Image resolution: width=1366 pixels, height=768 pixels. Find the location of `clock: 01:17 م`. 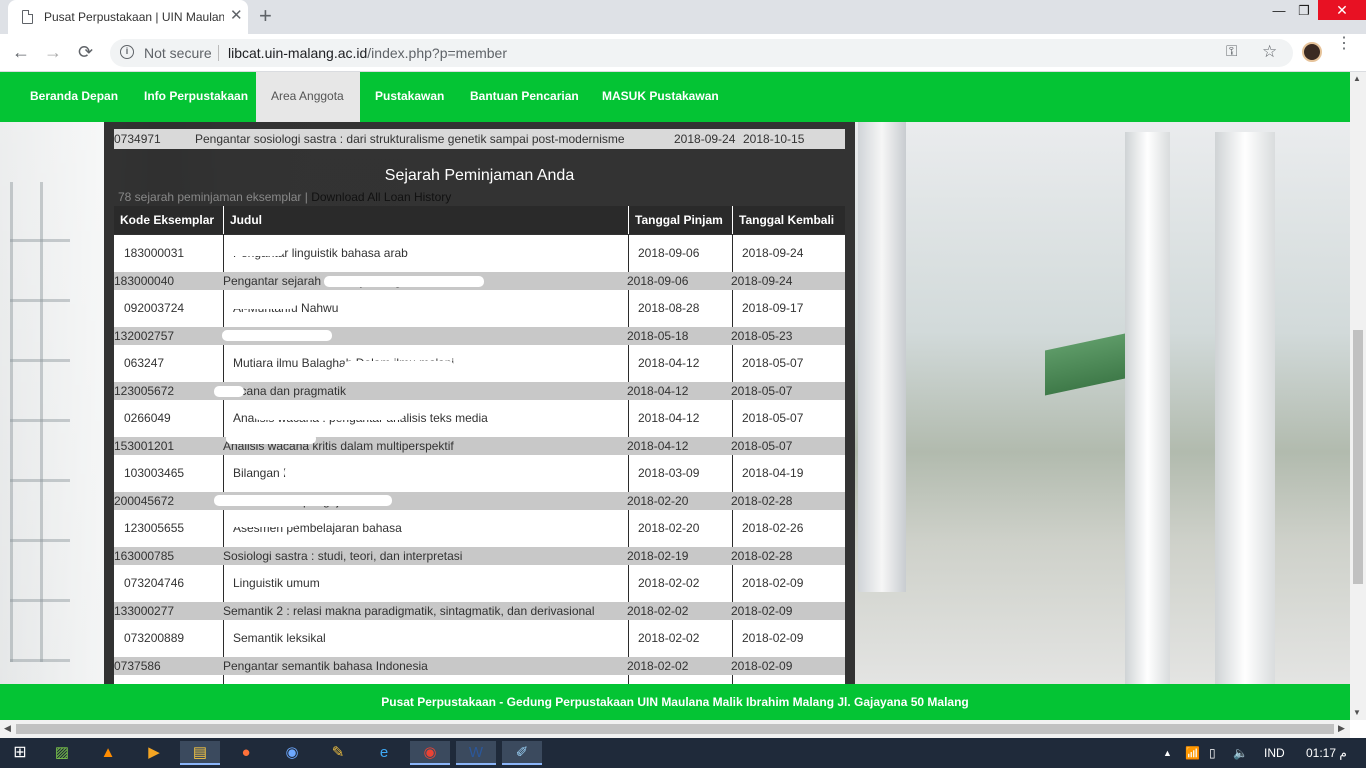

clock: 01:17 م is located at coordinates (1326, 753).